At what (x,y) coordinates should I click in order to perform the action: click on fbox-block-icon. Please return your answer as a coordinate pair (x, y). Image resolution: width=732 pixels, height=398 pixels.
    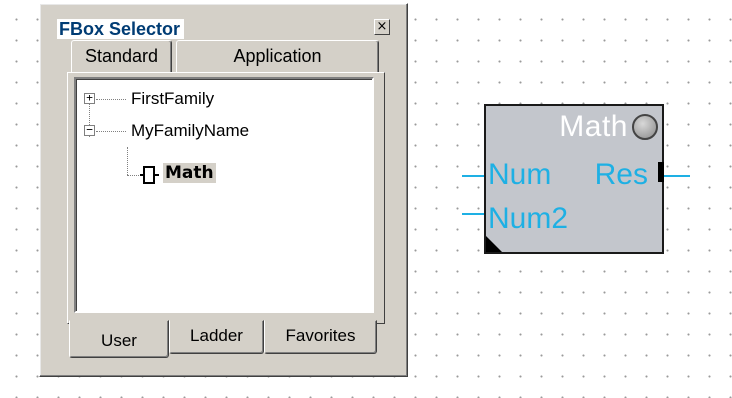
    Looking at the image, I should click on (149, 175).